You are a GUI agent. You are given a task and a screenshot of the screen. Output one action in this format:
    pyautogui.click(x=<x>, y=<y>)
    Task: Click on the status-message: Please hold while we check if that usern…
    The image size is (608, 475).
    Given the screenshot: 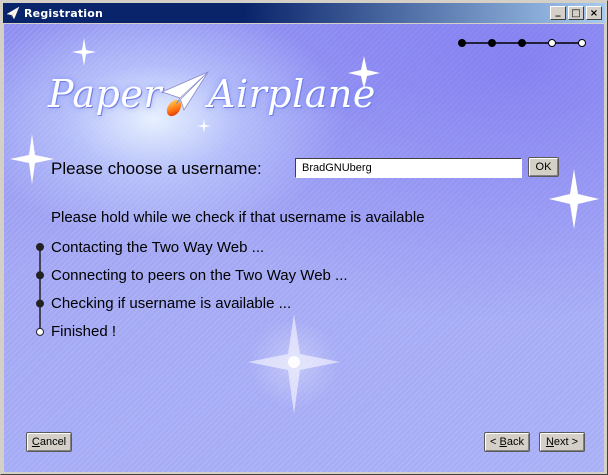 What is the action you would take?
    pyautogui.click(x=238, y=217)
    